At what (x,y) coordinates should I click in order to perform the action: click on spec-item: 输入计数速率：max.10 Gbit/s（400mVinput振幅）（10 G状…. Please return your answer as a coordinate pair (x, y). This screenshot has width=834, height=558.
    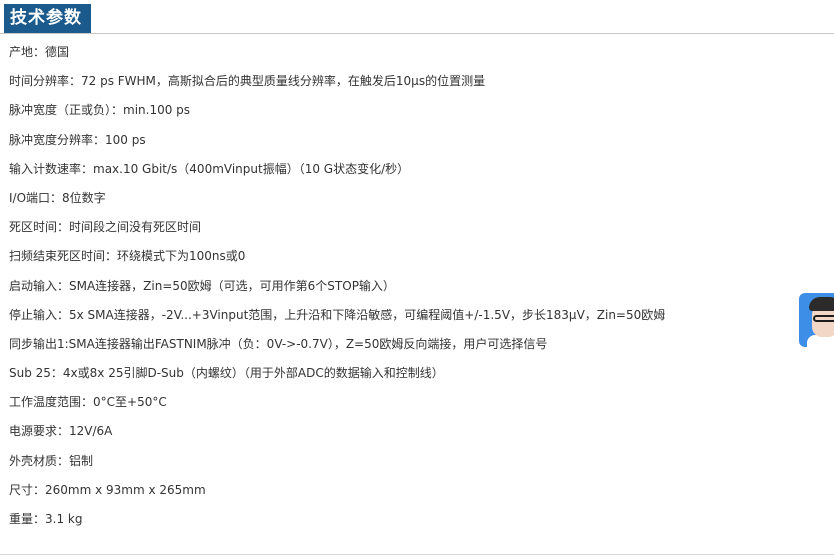
    Looking at the image, I should click on (209, 168).